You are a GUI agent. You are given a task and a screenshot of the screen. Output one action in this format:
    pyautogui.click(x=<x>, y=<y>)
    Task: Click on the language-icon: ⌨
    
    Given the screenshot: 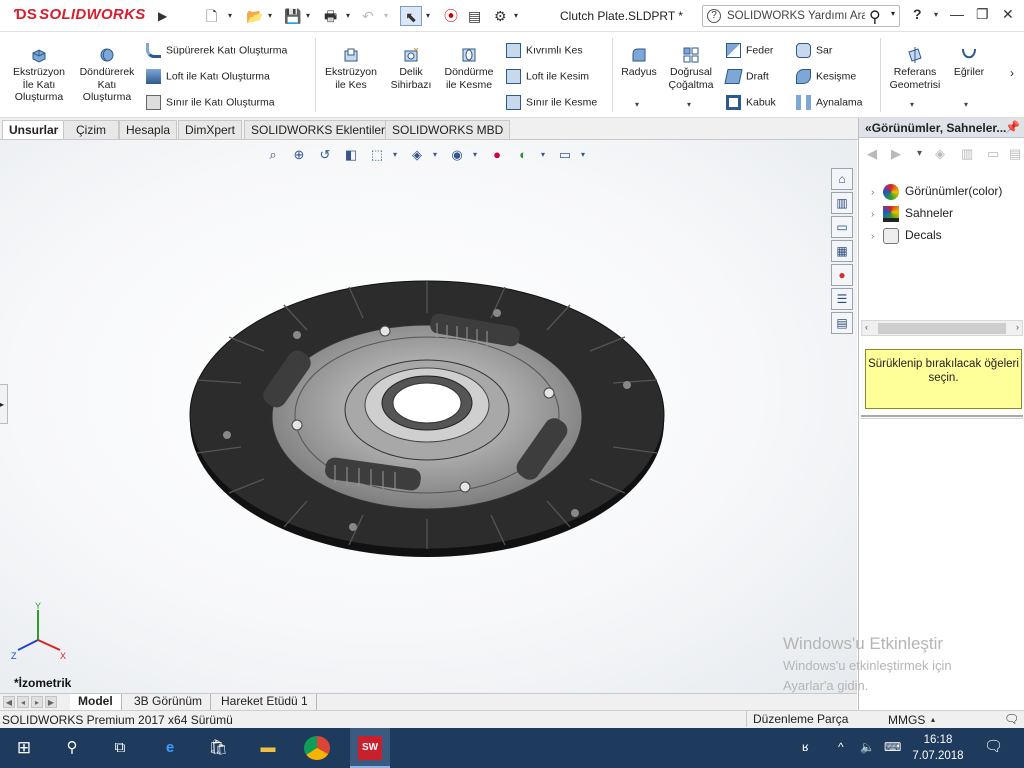 What is the action you would take?
    pyautogui.click(x=892, y=747)
    